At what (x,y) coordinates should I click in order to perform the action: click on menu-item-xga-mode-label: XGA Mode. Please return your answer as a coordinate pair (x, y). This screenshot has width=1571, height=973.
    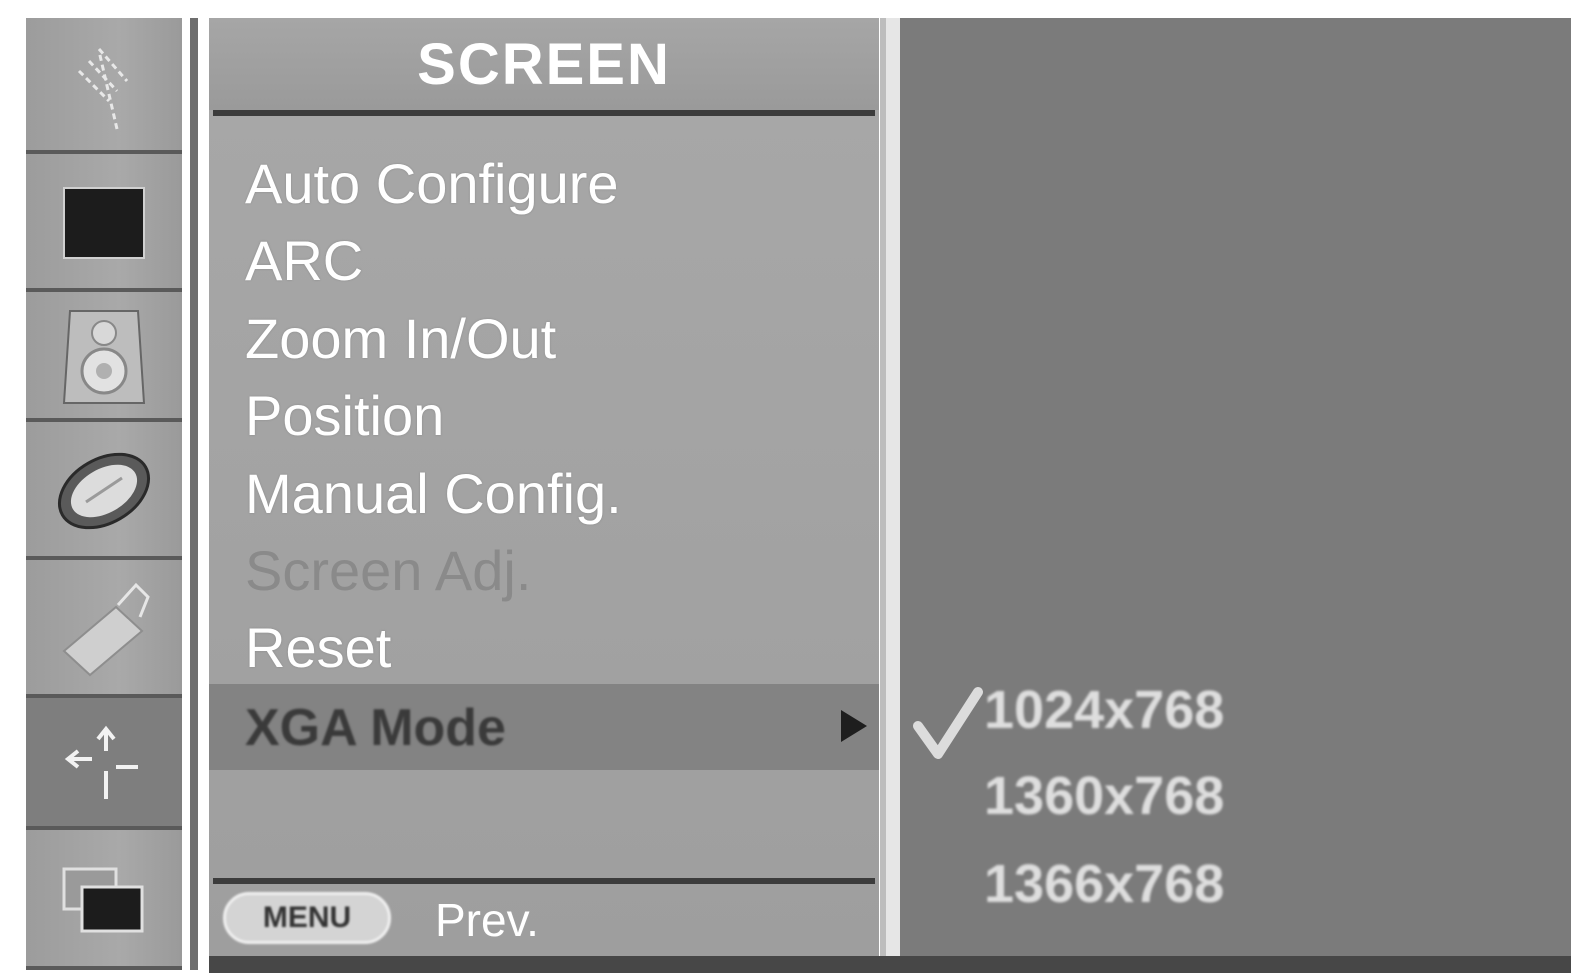
    Looking at the image, I should click on (375, 728).